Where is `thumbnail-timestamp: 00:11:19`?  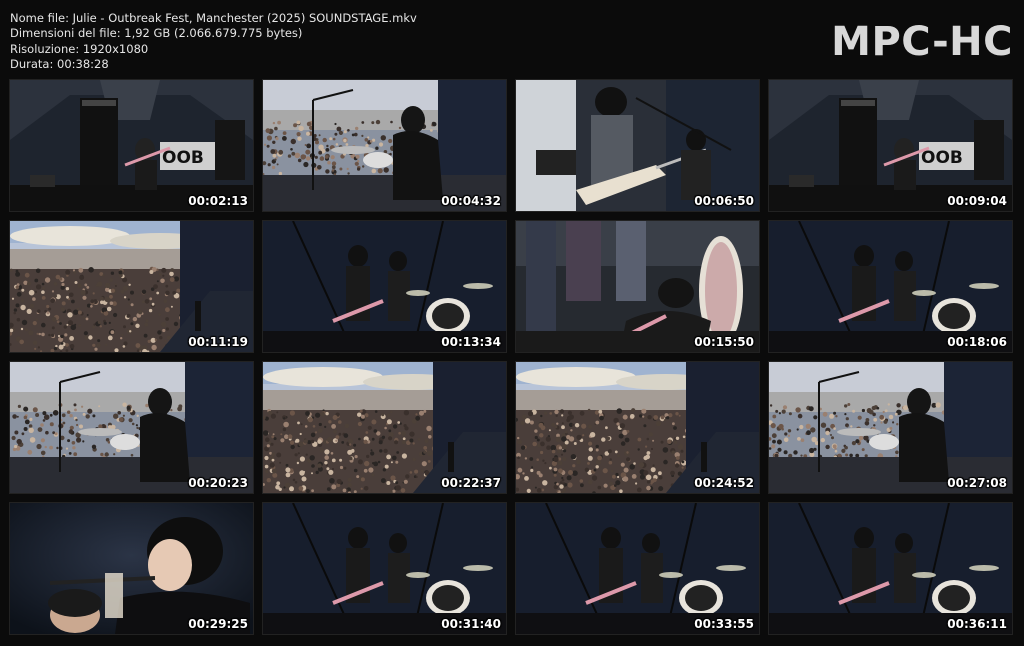 thumbnail-timestamp: 00:11:19 is located at coordinates (218, 342).